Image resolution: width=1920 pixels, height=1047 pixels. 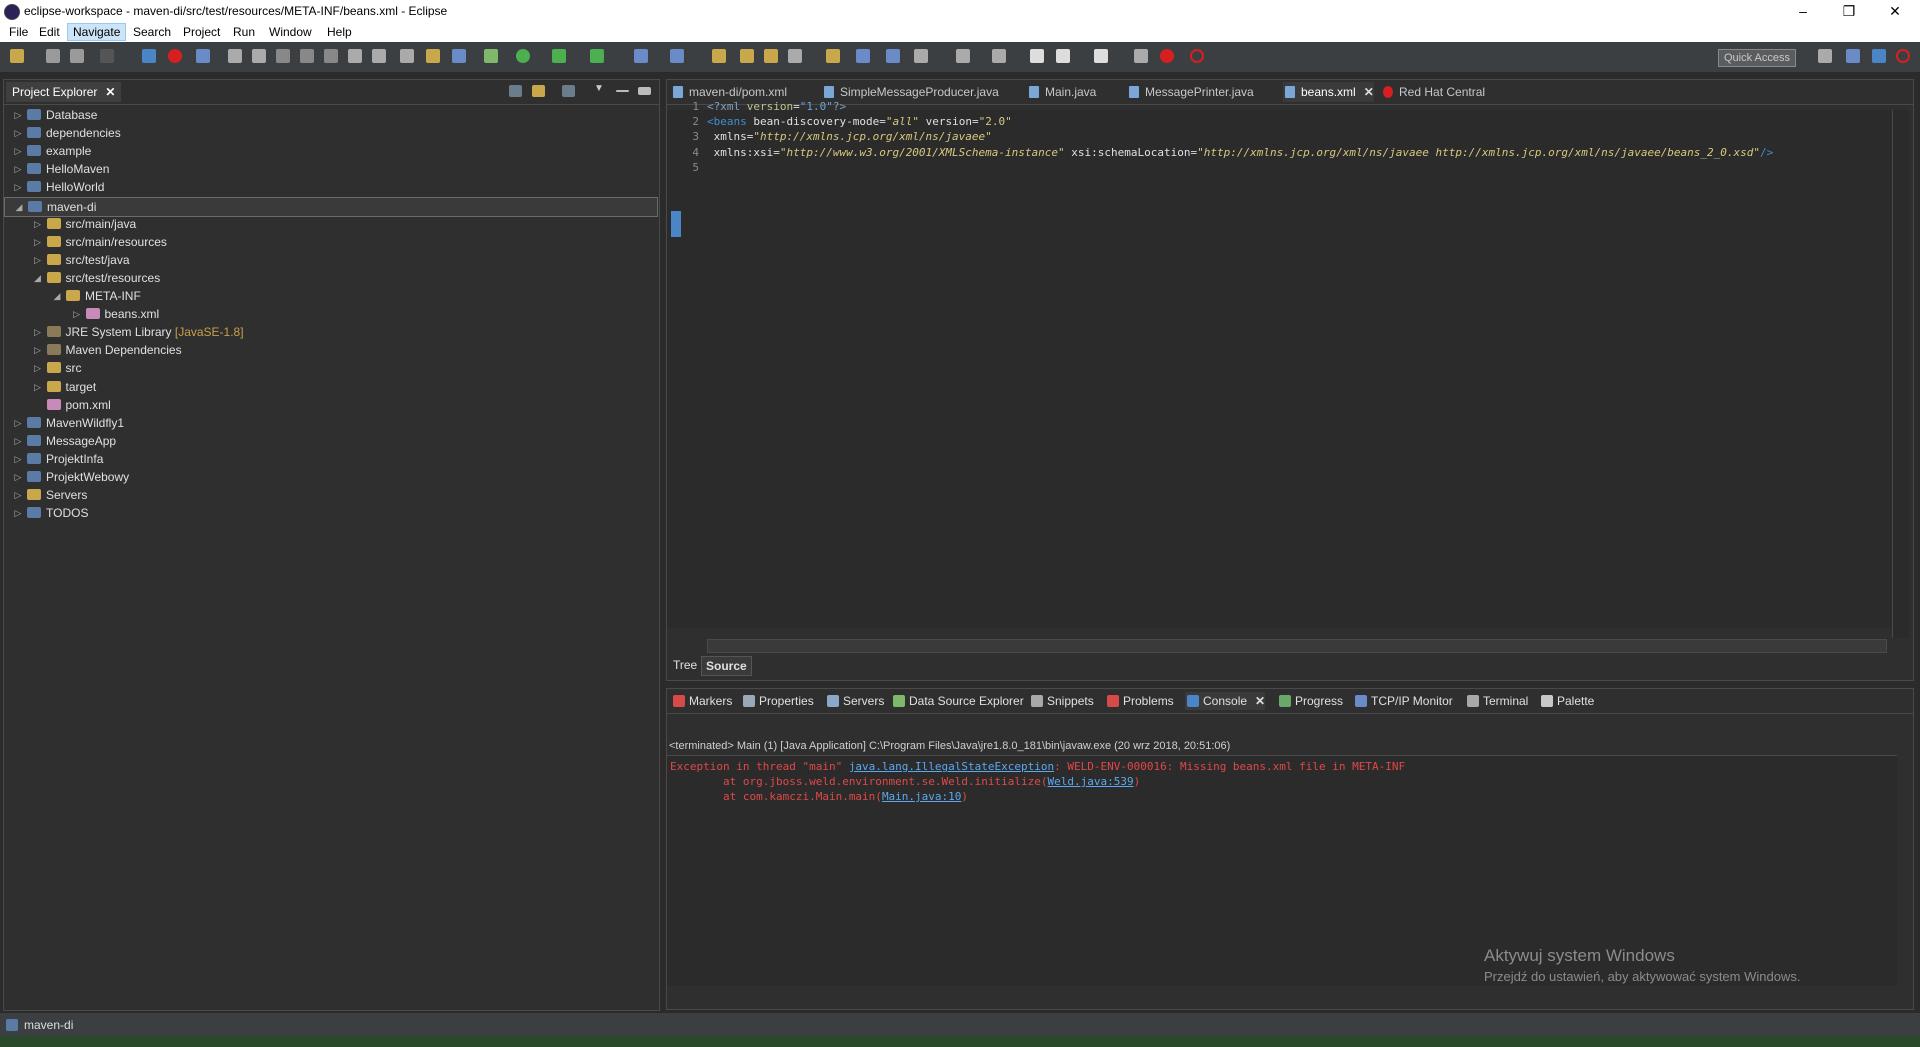 I want to click on focus-task-icon, so click(x=568, y=91).